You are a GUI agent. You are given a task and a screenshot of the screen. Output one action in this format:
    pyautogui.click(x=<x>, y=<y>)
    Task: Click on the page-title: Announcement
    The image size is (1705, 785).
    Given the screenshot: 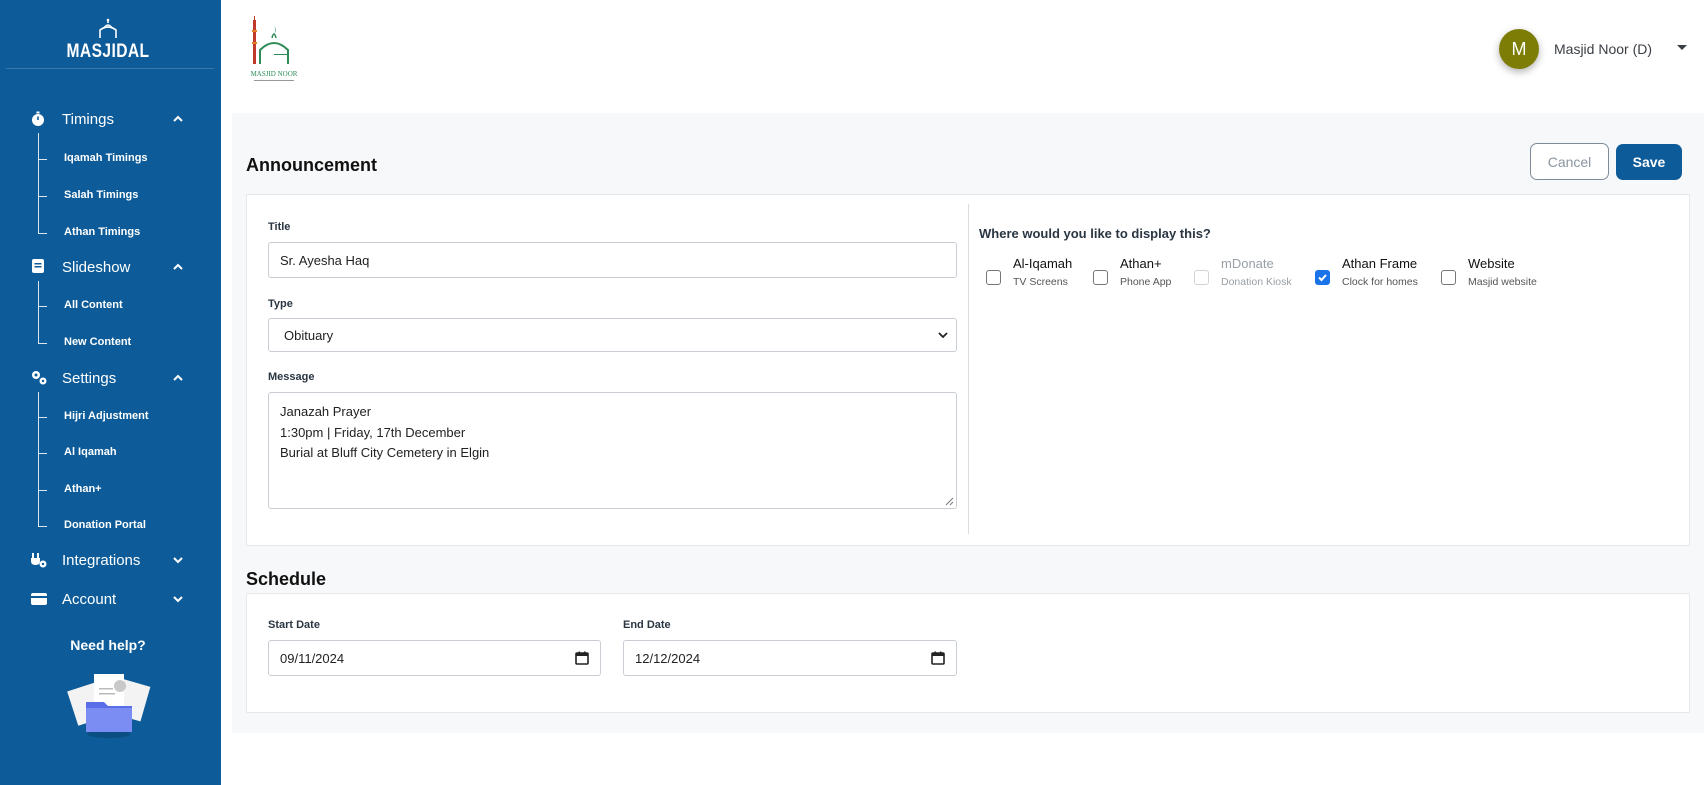 What is the action you would take?
    pyautogui.click(x=312, y=165)
    